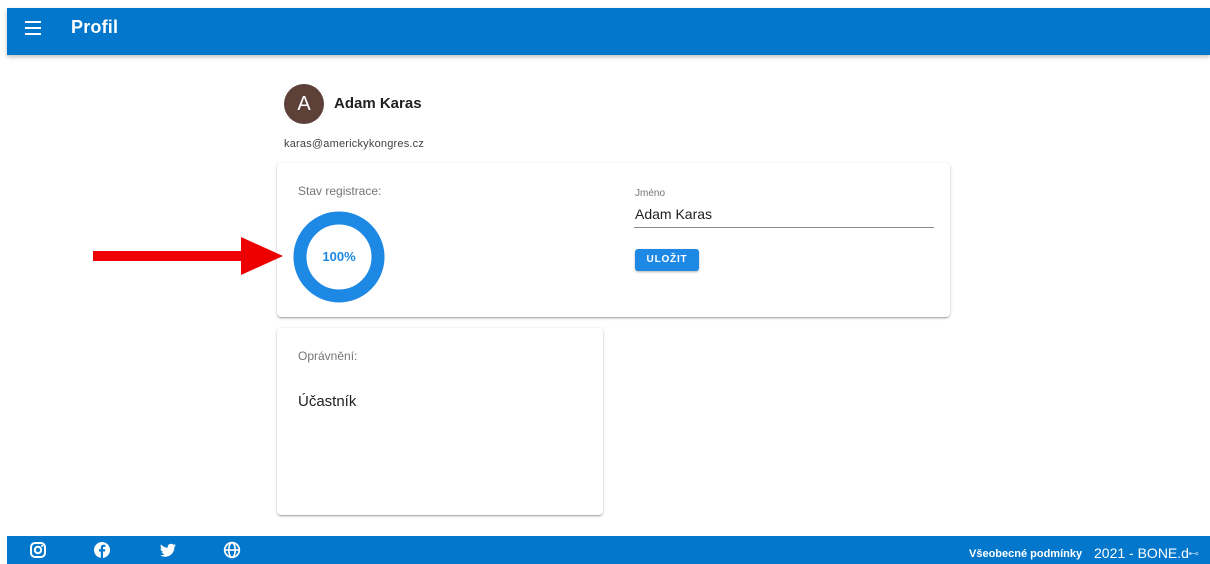 The width and height of the screenshot is (1210, 564). Describe the element at coordinates (608, 550) in the screenshot. I see `footer: Všeobecné podmínky 2021 - BONE.d ⊷` at that location.